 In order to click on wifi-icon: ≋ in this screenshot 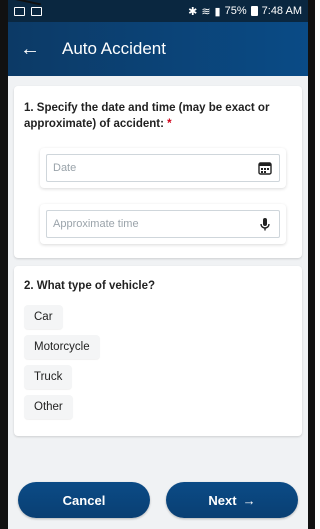, I will do `click(206, 11)`.